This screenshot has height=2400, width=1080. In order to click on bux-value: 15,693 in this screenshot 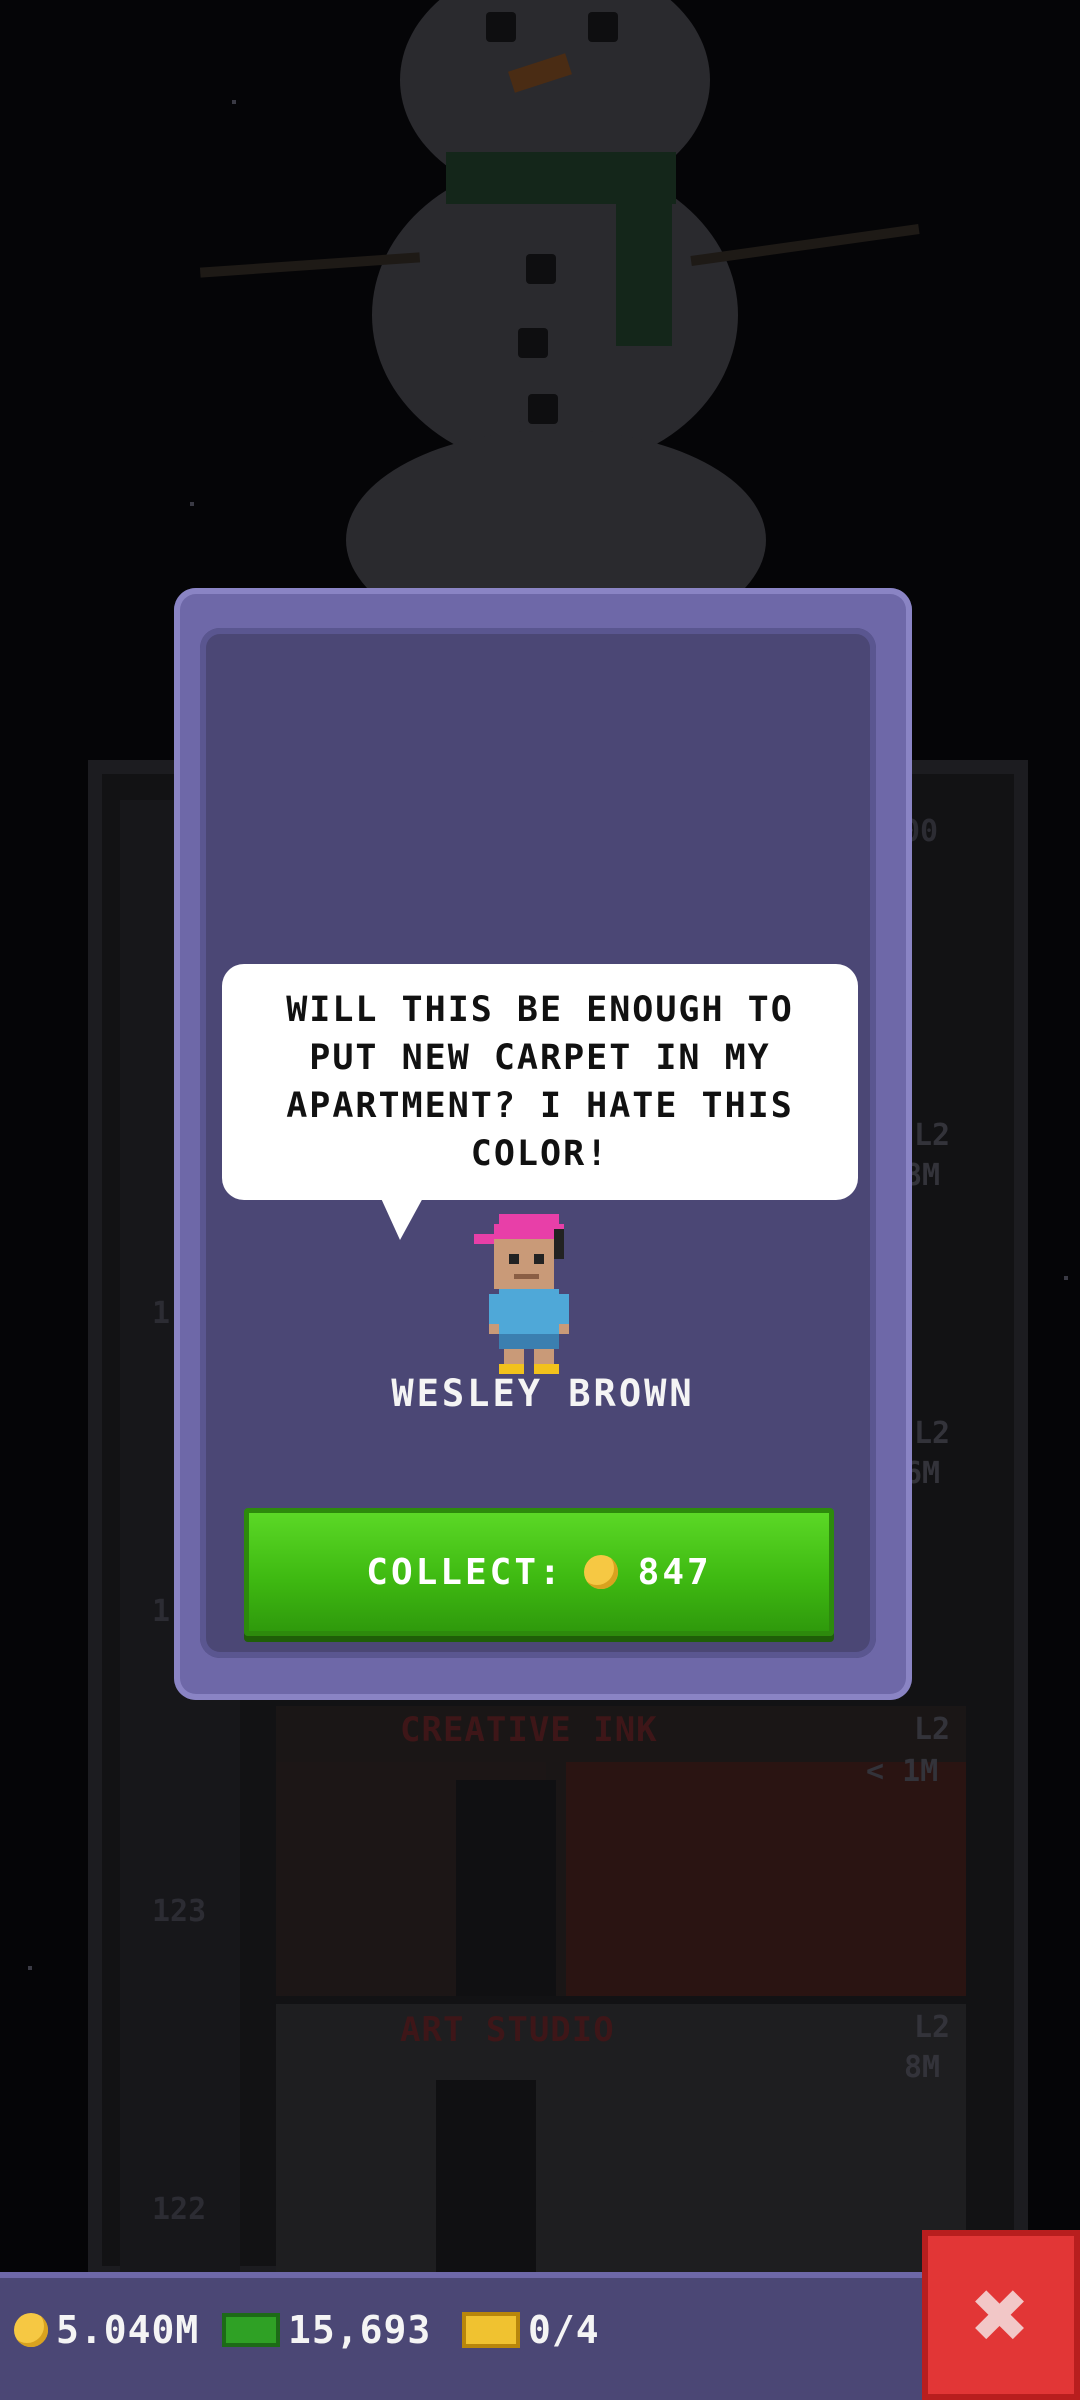, I will do `click(360, 2330)`.